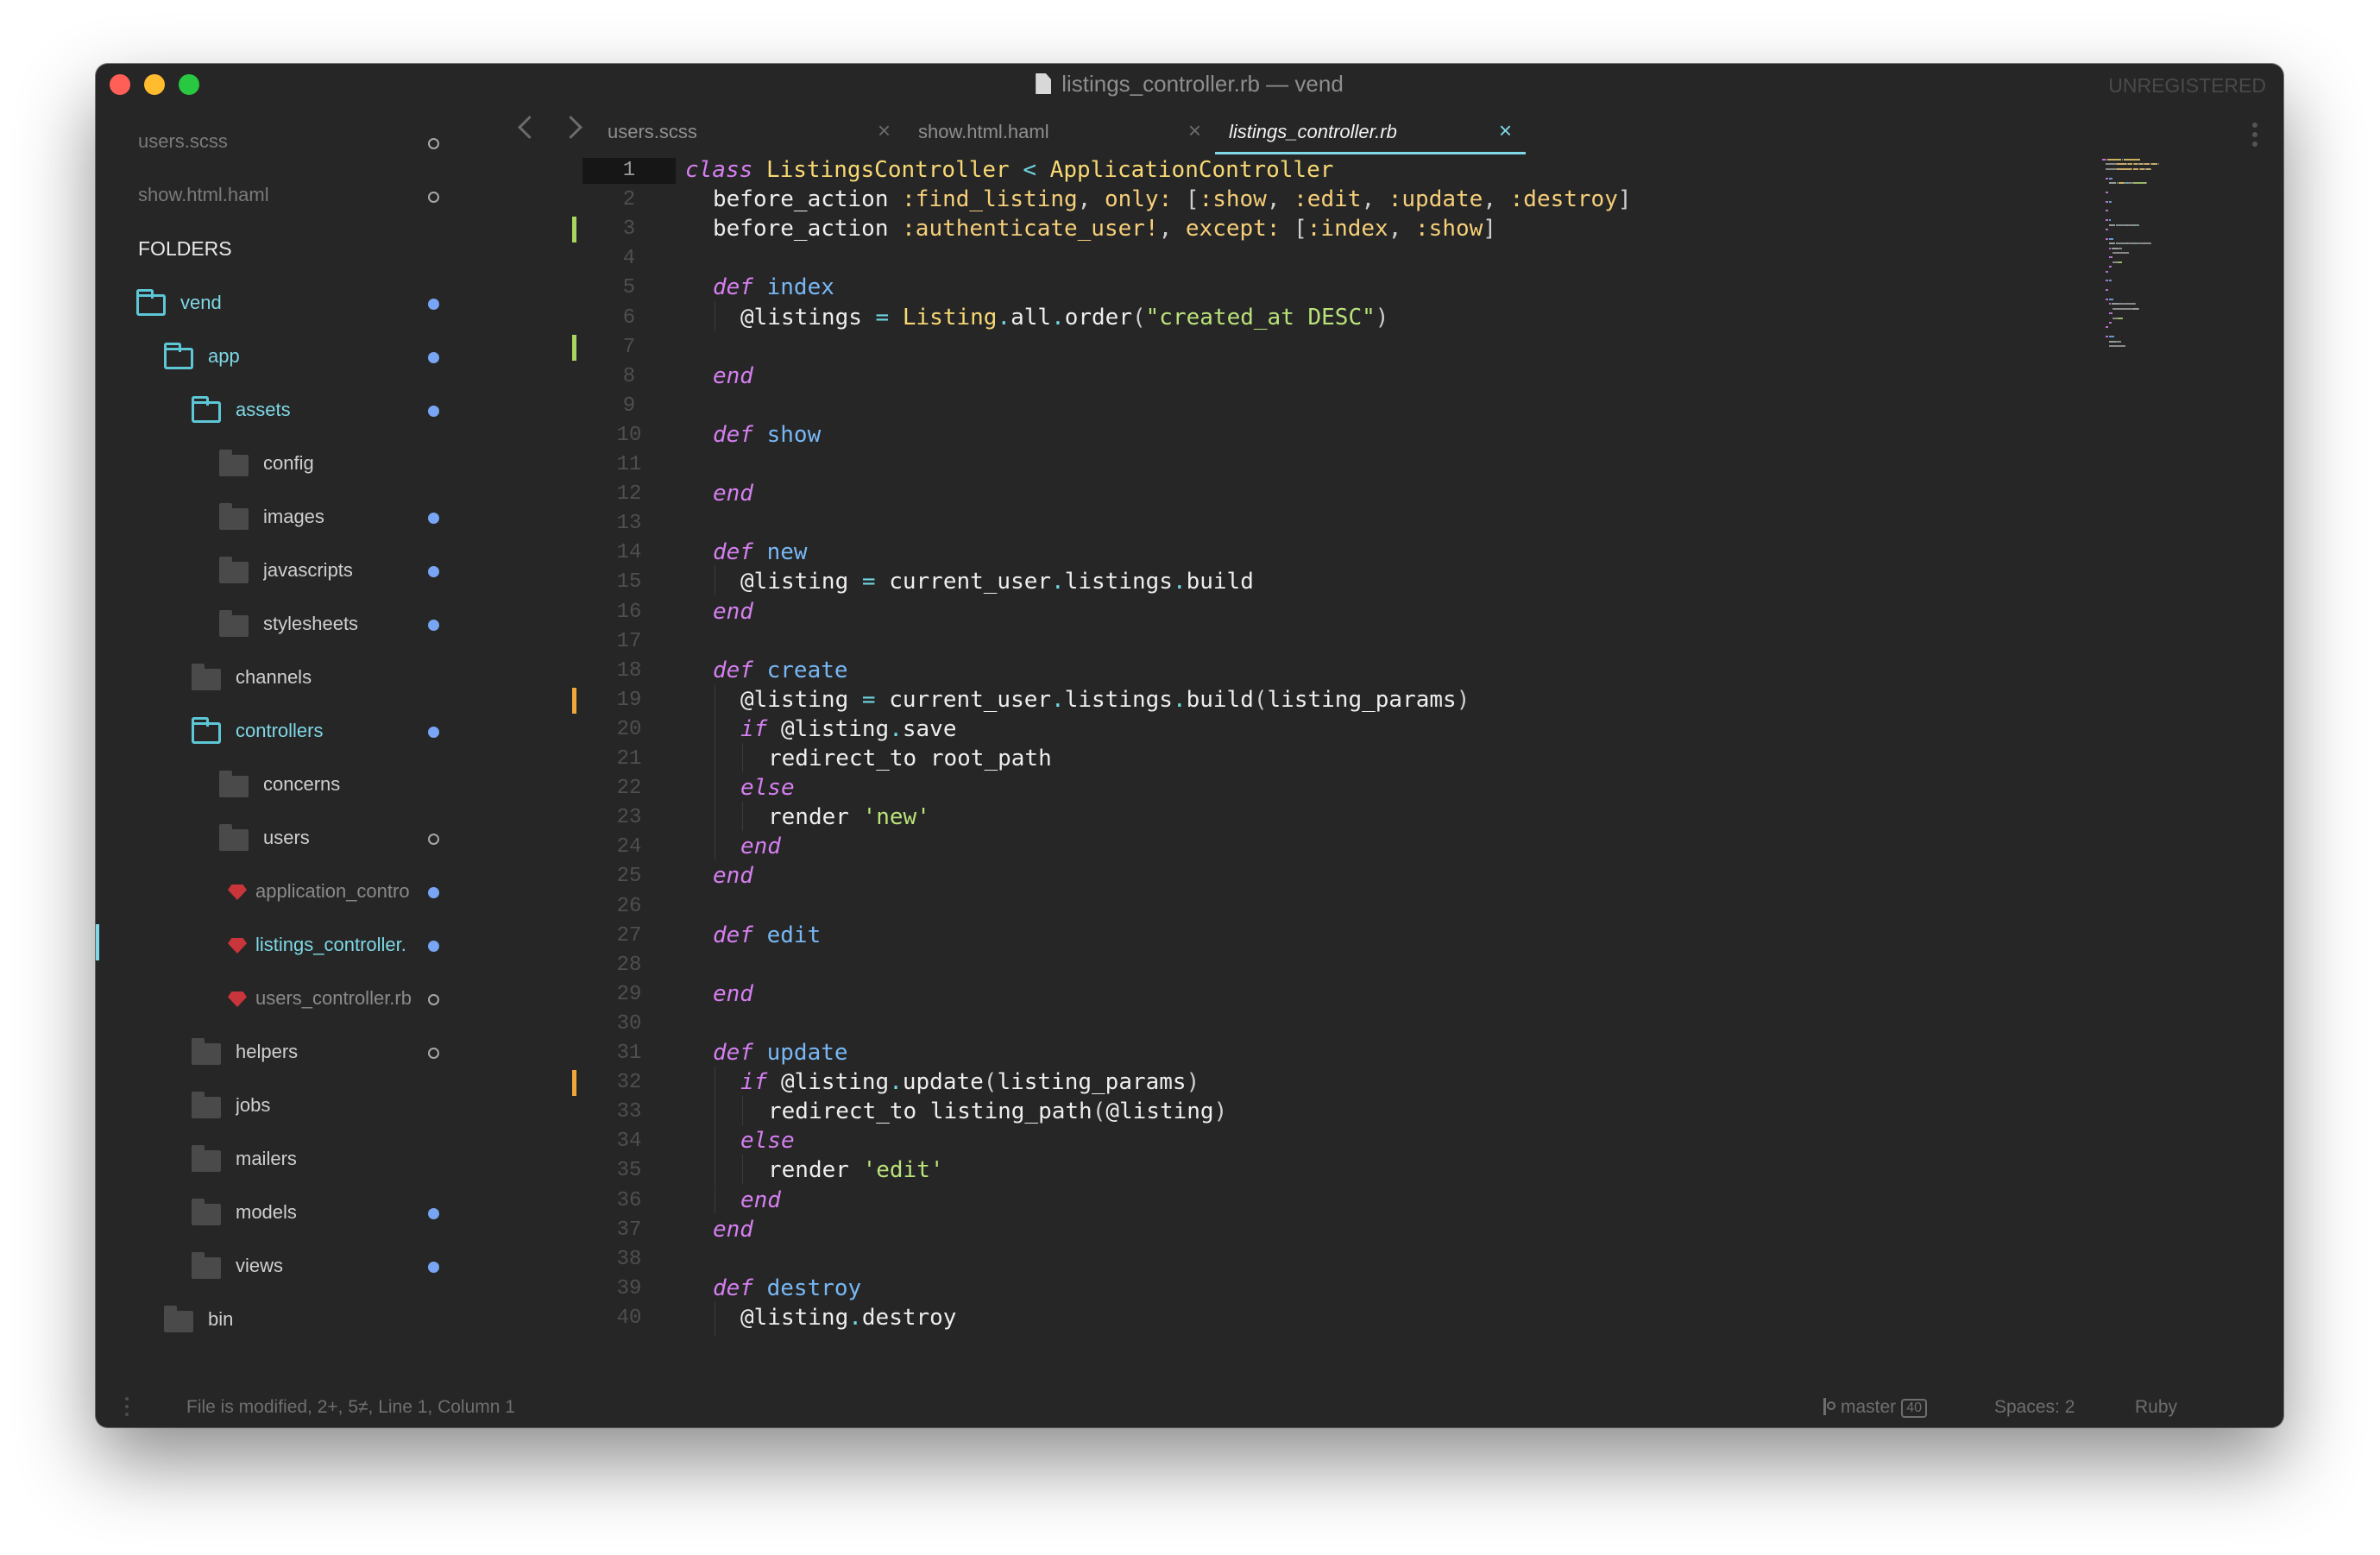 This screenshot has height=1555, width=2380. I want to click on file-item: application_contro, so click(286, 892).